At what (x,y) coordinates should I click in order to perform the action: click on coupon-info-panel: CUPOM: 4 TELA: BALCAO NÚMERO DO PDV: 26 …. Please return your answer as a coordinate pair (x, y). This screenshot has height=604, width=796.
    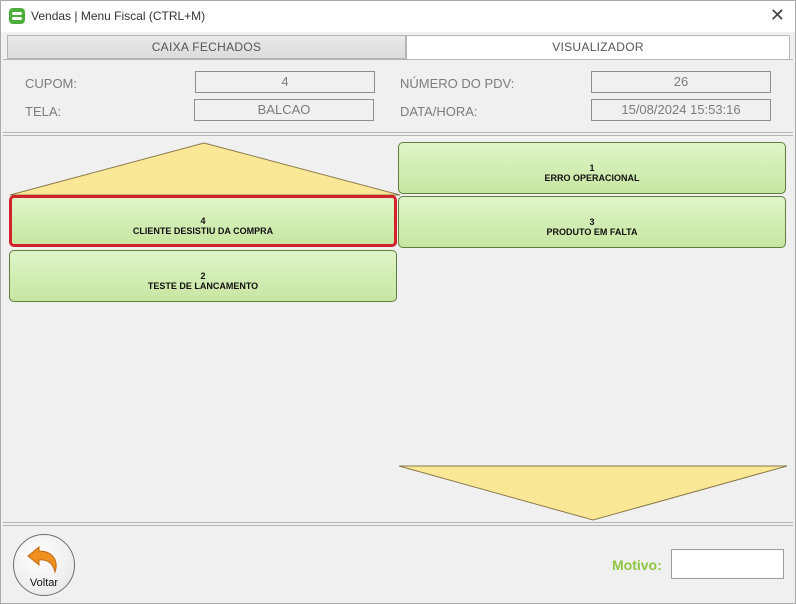
    Looking at the image, I should click on (398, 96).